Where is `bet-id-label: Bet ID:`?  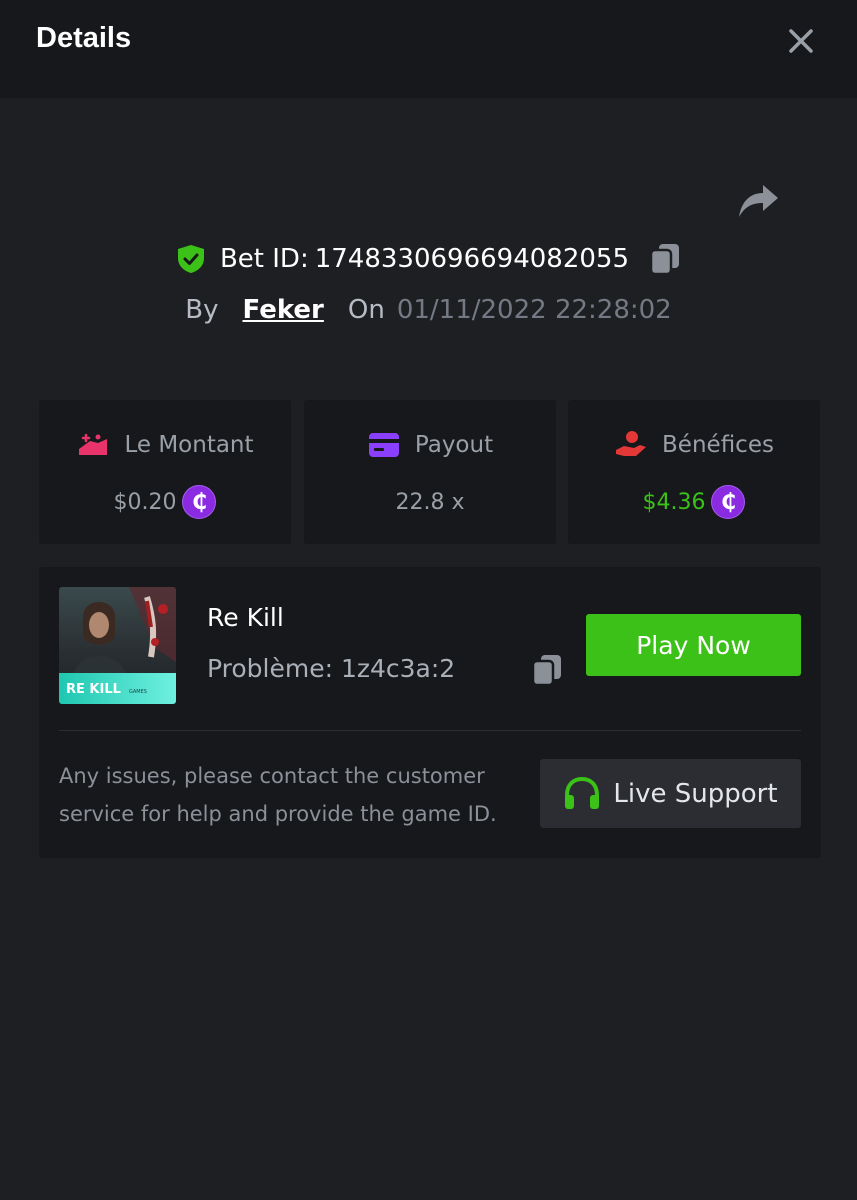 bet-id-label: Bet ID: is located at coordinates (264, 259).